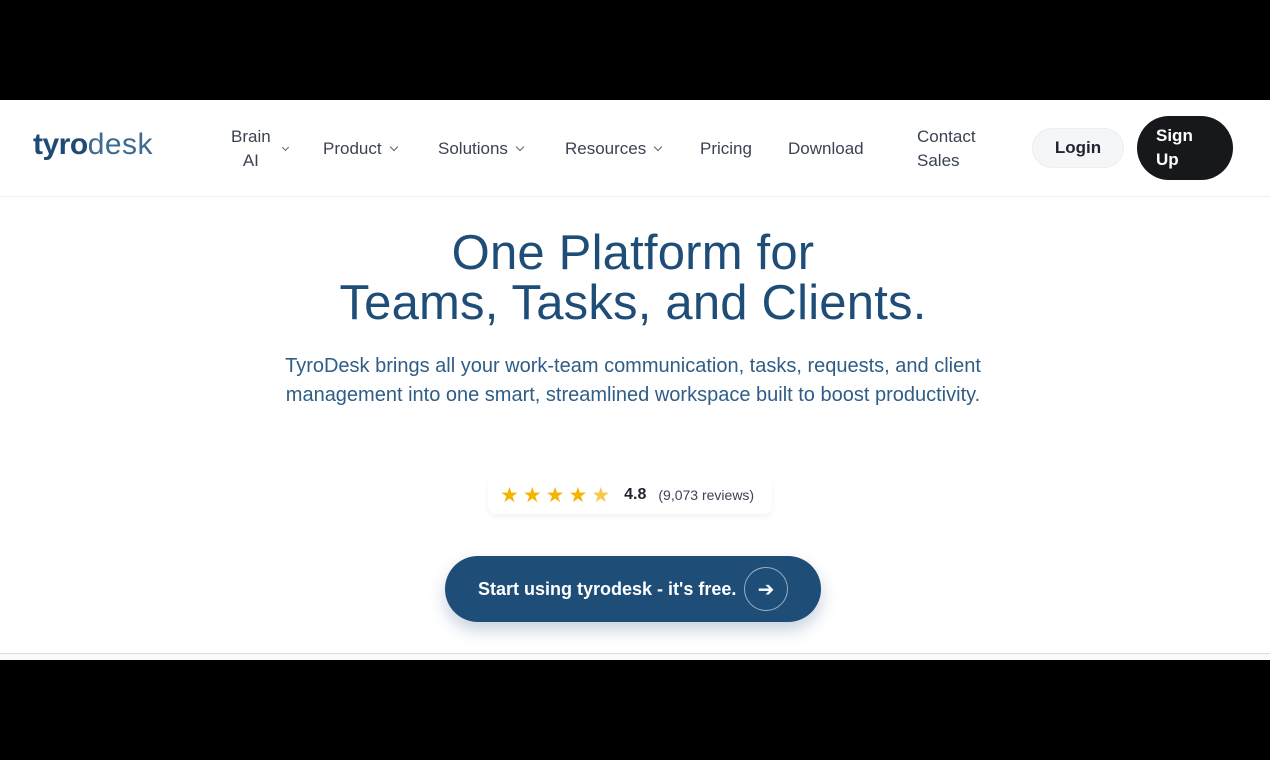  I want to click on signup-button: Sign Up, so click(1185, 148).